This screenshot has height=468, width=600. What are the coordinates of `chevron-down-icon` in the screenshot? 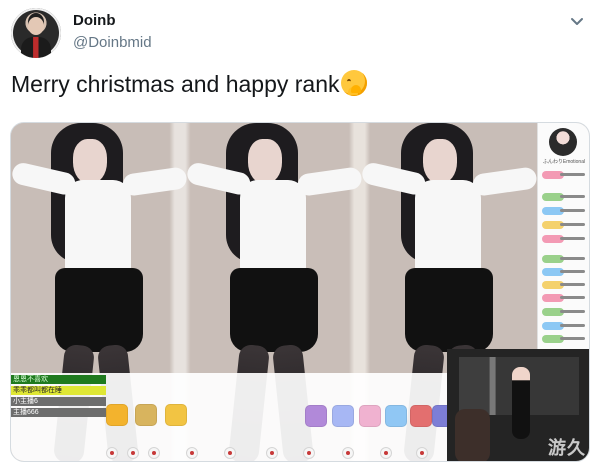 It's located at (577, 22).